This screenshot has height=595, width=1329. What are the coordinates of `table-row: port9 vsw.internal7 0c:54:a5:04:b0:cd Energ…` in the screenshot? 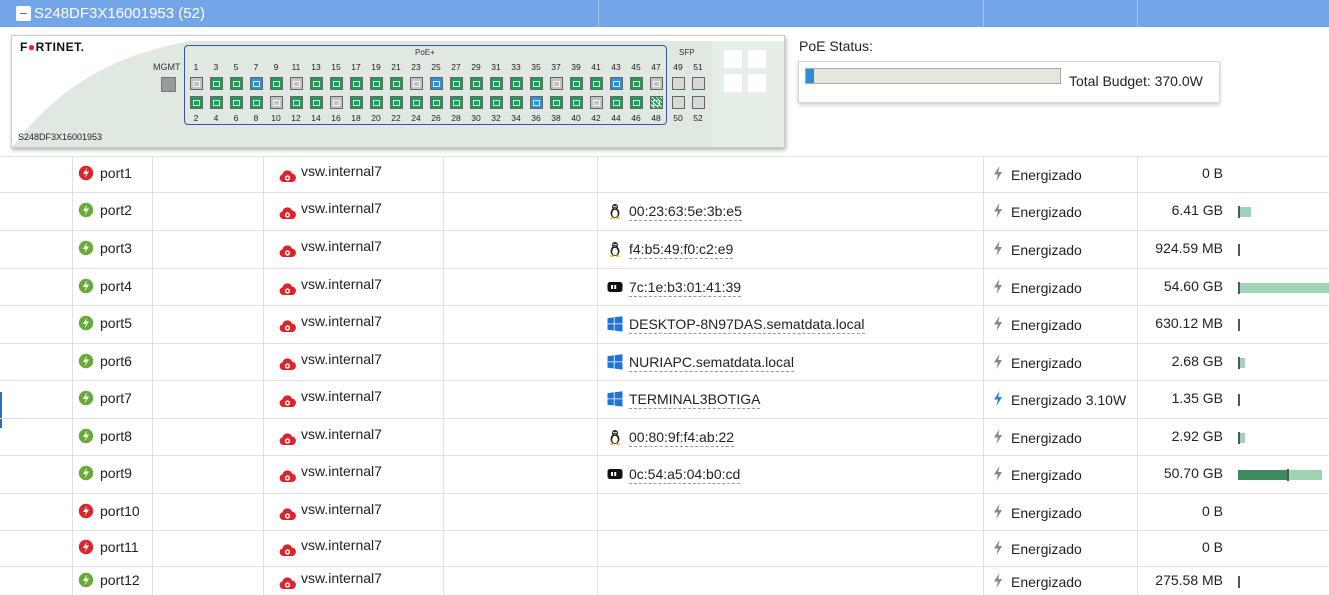 It's located at (664, 474).